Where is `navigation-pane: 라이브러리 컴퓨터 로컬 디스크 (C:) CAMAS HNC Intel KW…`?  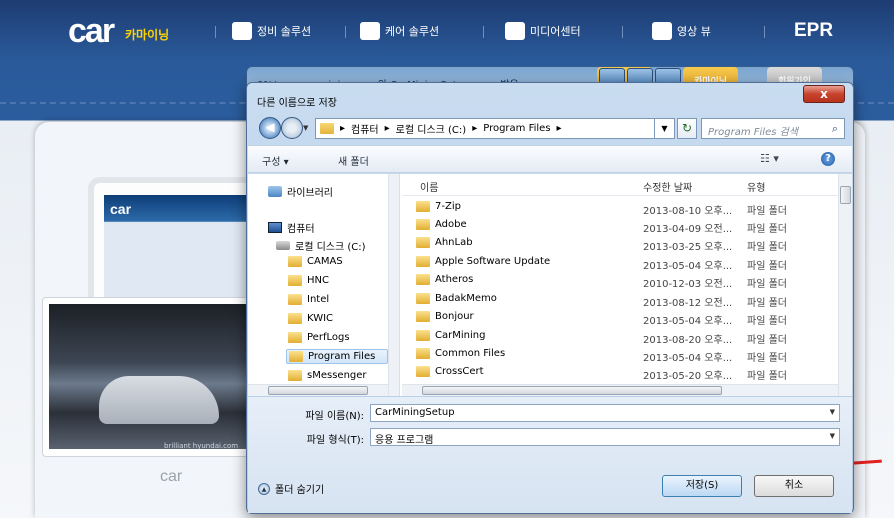
navigation-pane: 라이브러리 컴퓨터 로컬 디스크 (C:) CAMAS HNC Intel KW… is located at coordinates (324, 285).